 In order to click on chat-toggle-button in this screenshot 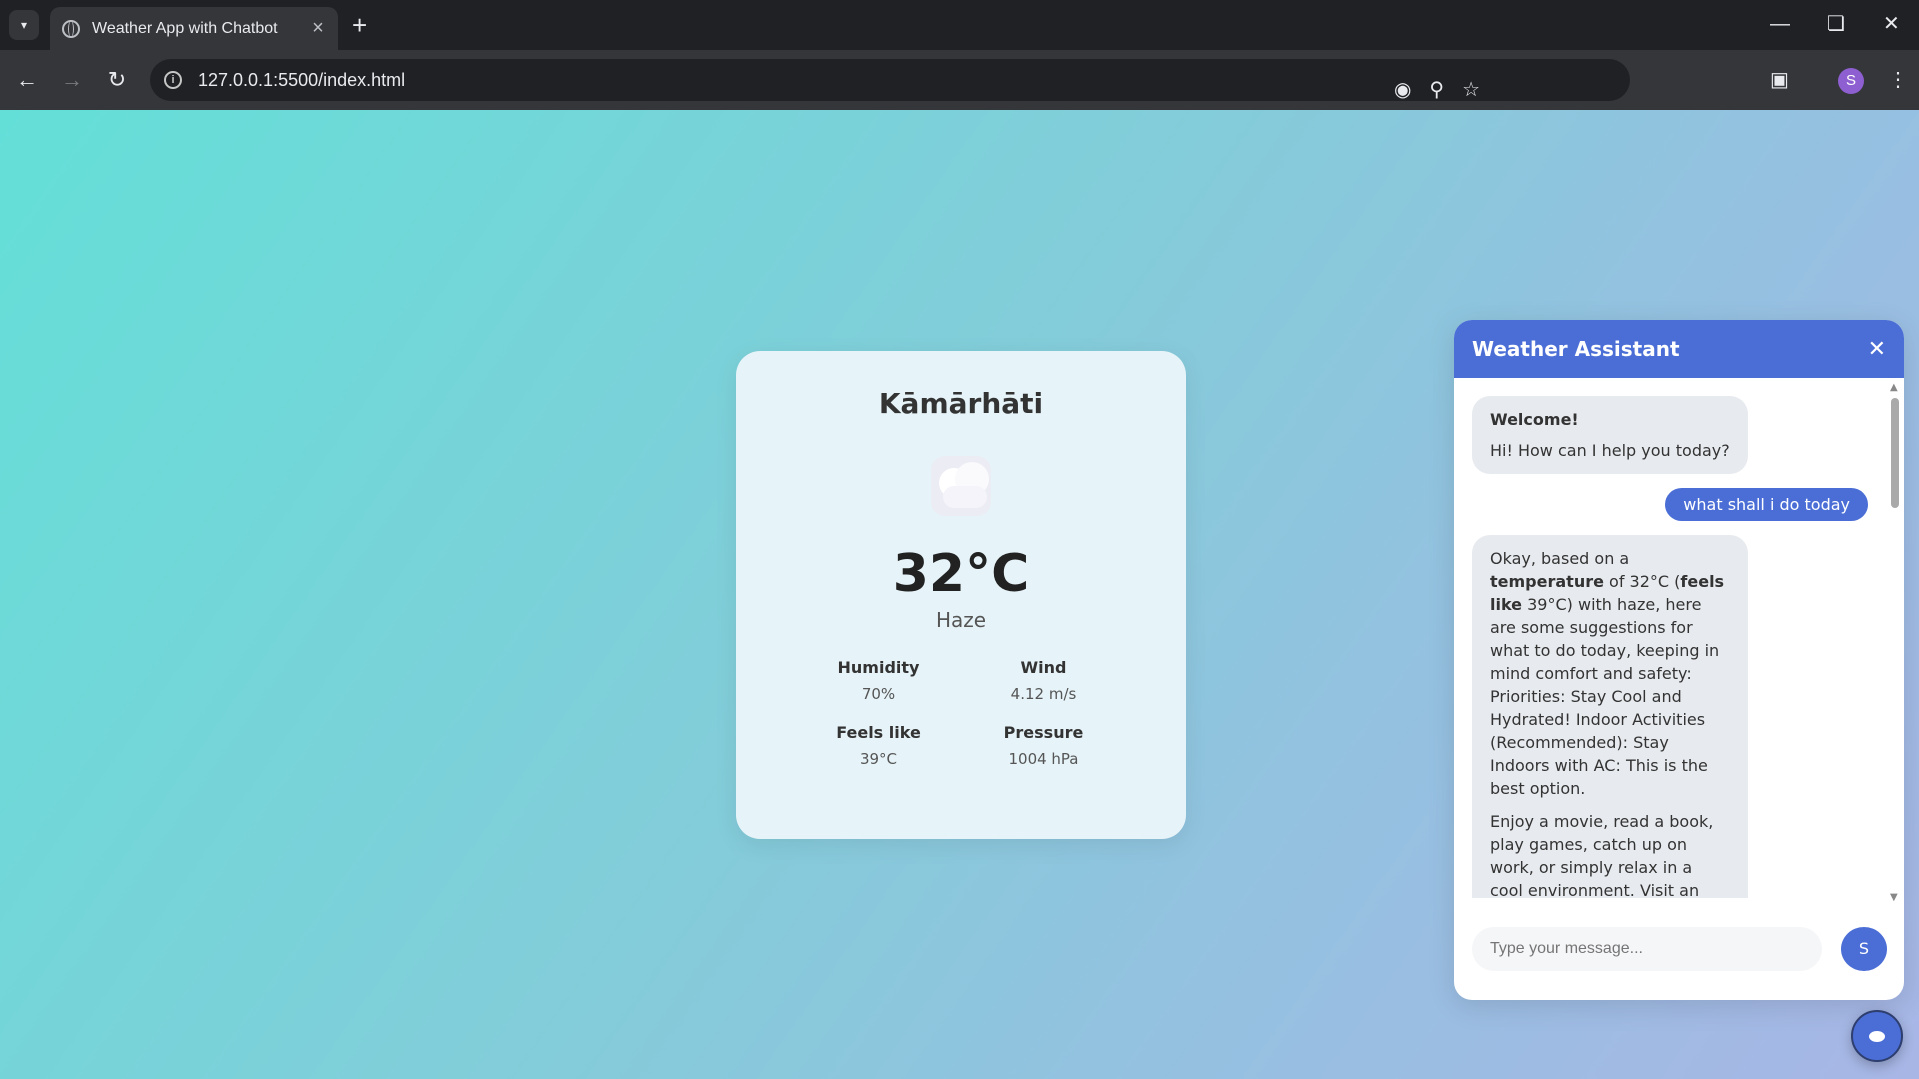, I will do `click(1877, 1036)`.